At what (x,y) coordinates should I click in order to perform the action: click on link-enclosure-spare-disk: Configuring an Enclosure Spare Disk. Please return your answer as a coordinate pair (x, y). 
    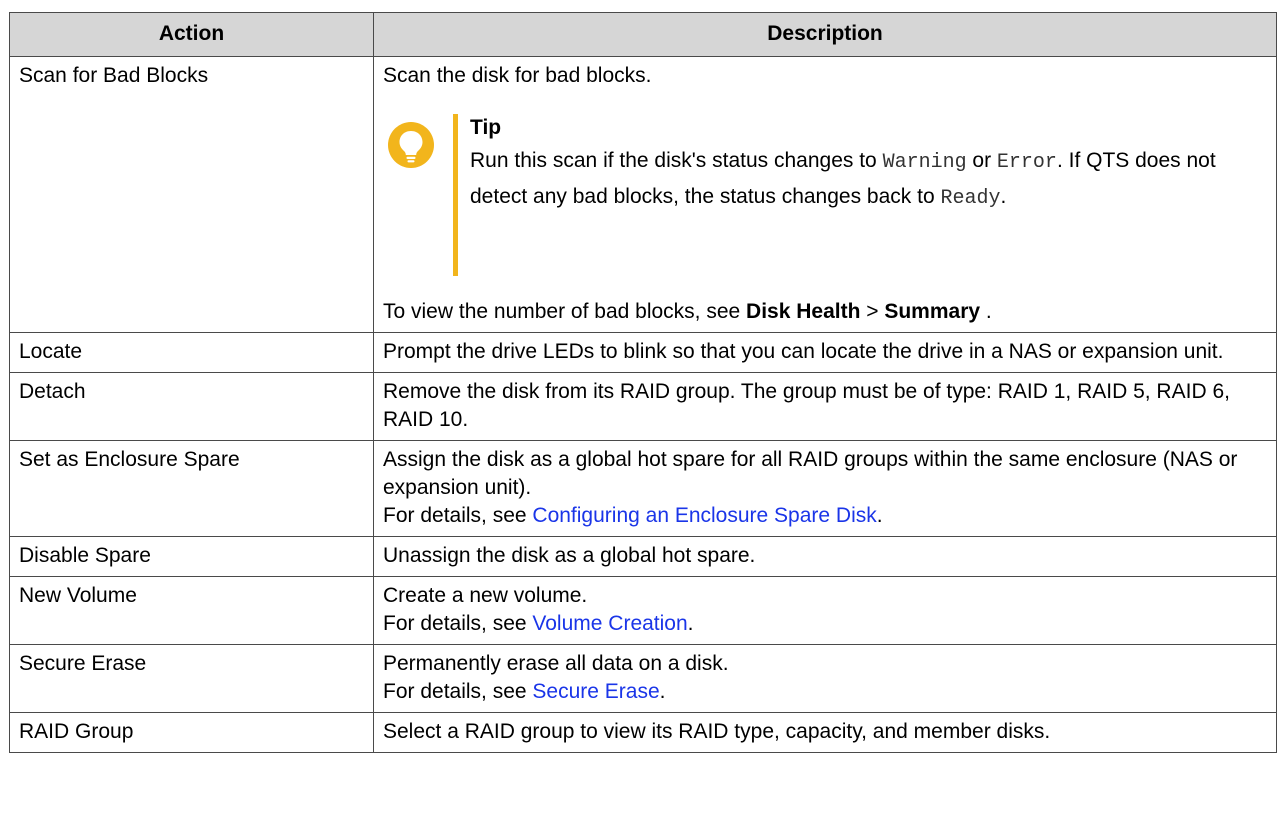
    Looking at the image, I should click on (704, 515).